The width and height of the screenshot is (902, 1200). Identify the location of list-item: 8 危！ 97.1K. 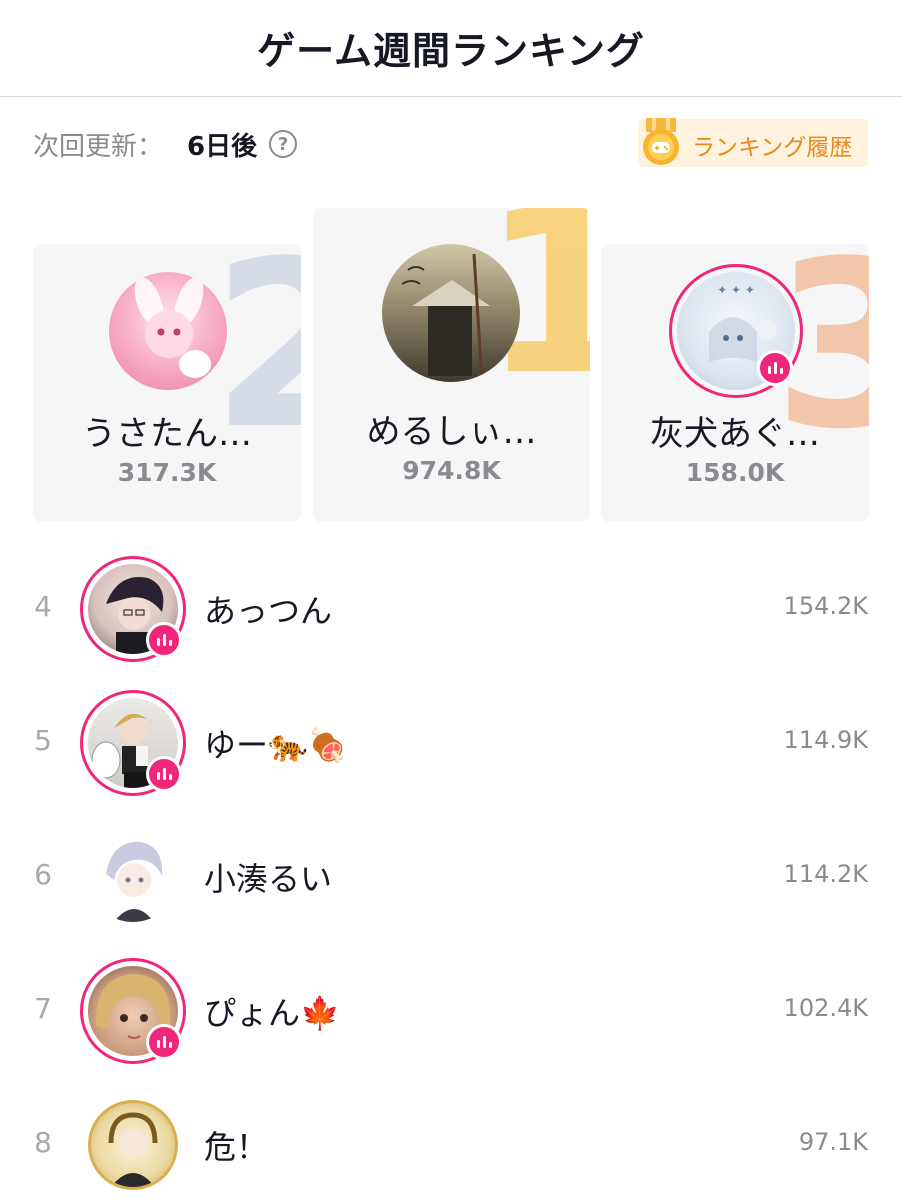
(451, 1143).